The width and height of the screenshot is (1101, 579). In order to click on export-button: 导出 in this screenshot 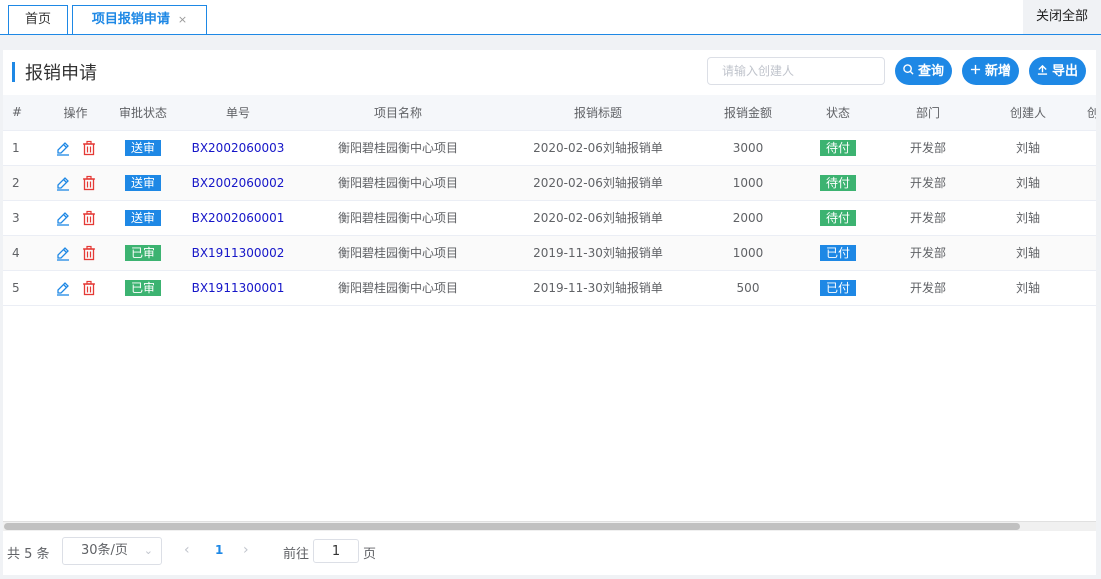, I will do `click(1057, 71)`.